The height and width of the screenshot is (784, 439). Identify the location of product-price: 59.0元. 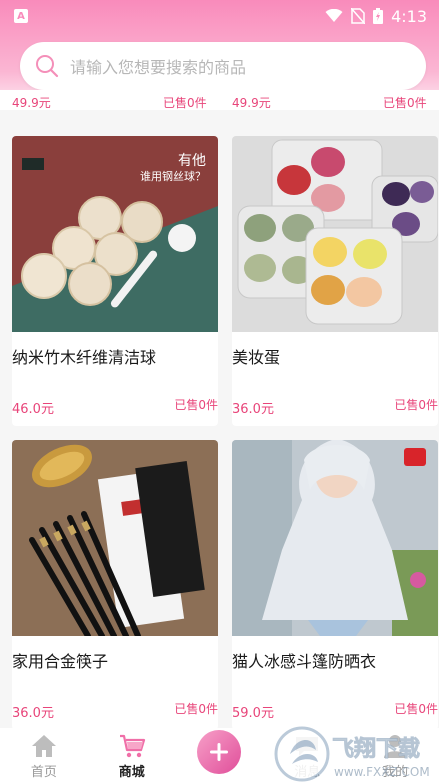
(253, 713).